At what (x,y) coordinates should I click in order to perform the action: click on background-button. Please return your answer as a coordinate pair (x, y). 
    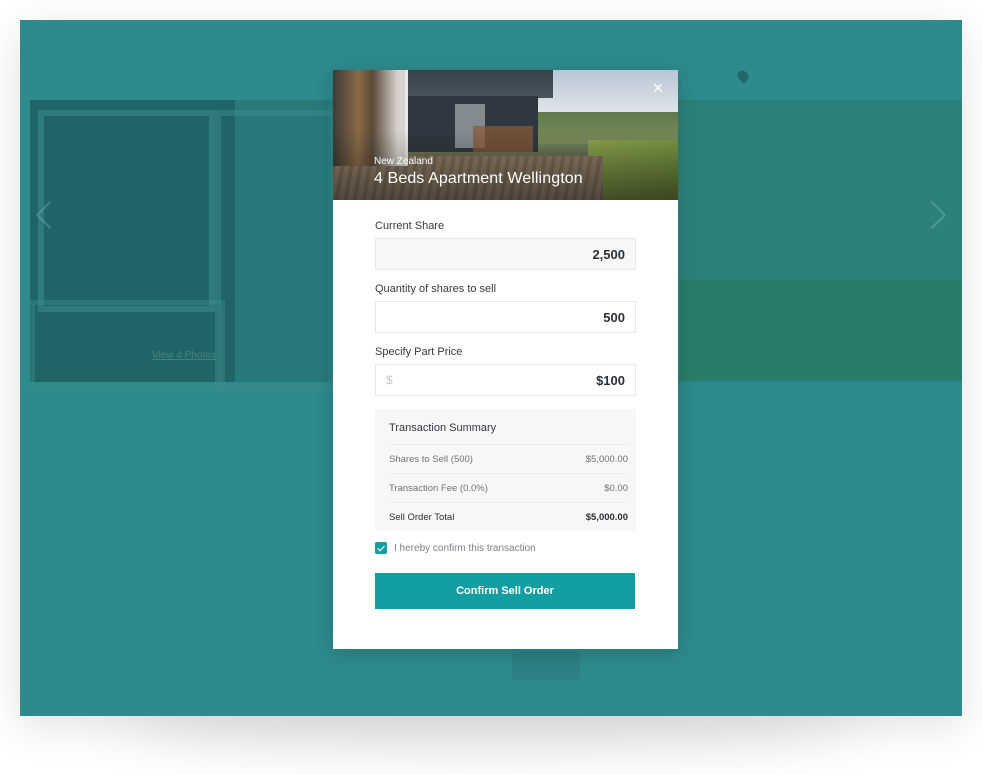
    Looking at the image, I should click on (546, 666).